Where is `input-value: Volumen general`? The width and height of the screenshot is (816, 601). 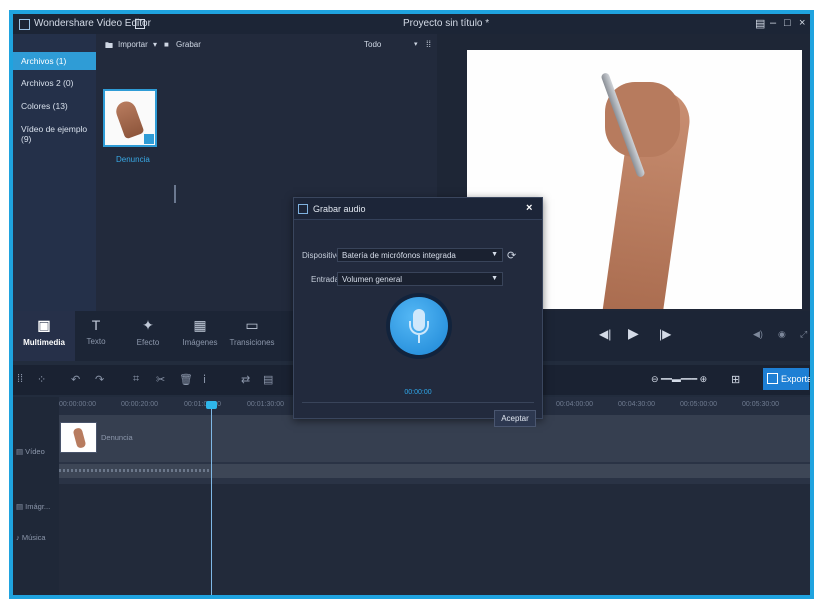
input-value: Volumen general is located at coordinates (372, 279).